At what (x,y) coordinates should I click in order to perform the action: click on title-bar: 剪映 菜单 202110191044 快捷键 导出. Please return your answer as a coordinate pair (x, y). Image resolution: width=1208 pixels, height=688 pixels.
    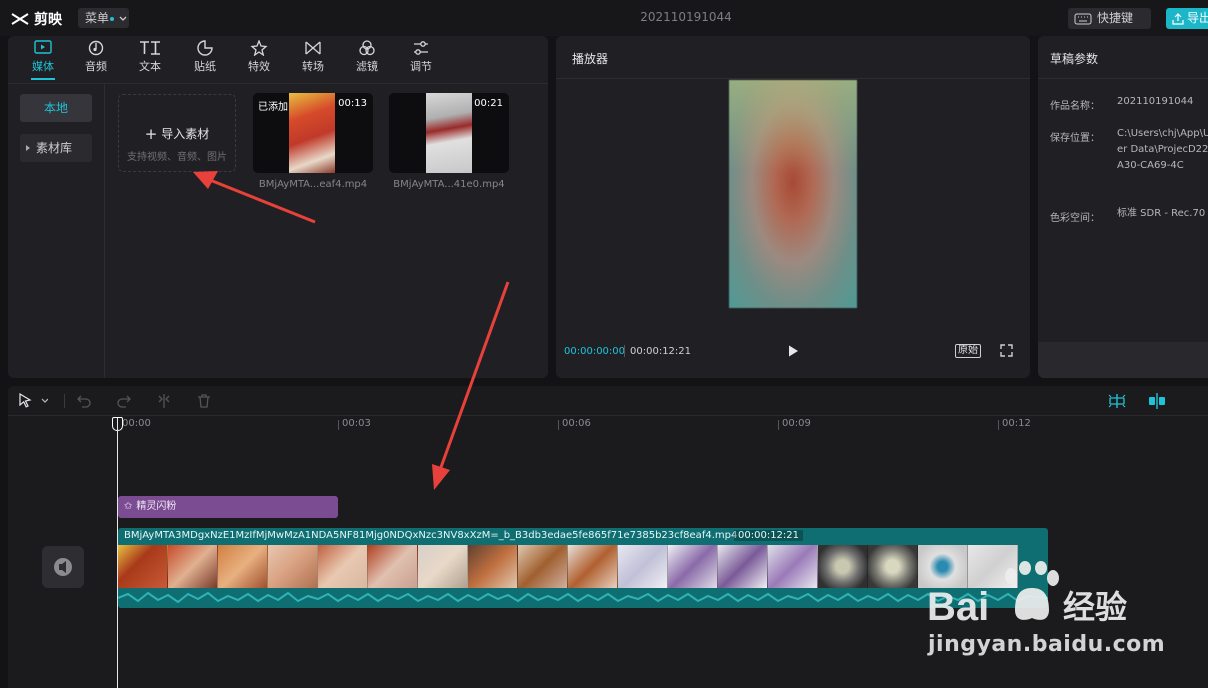
    Looking at the image, I should click on (604, 18).